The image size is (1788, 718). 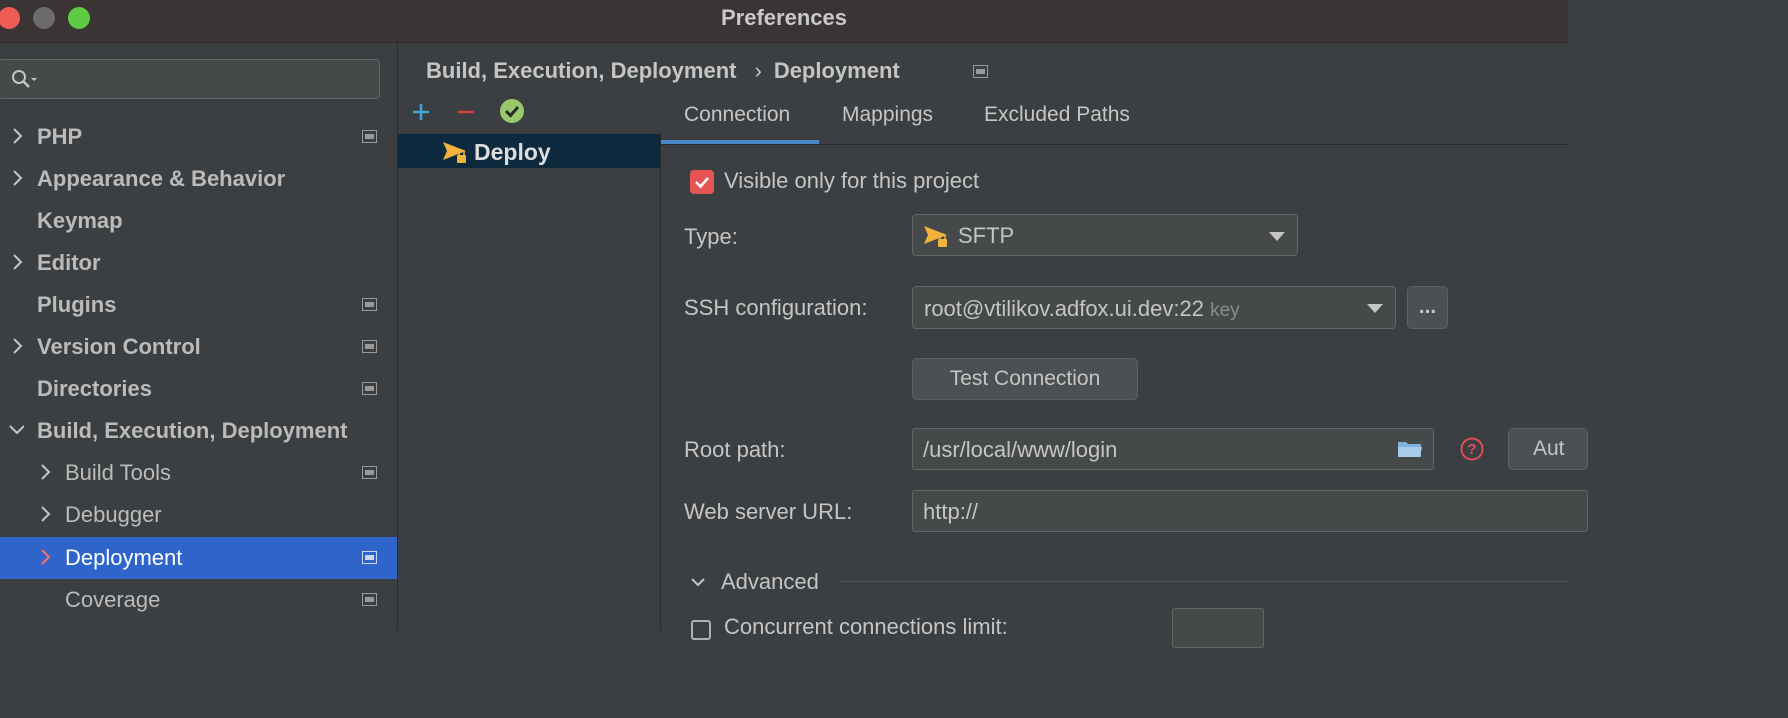 What do you see at coordinates (1025, 379) in the screenshot?
I see `test-connection-button: Test Connection` at bounding box center [1025, 379].